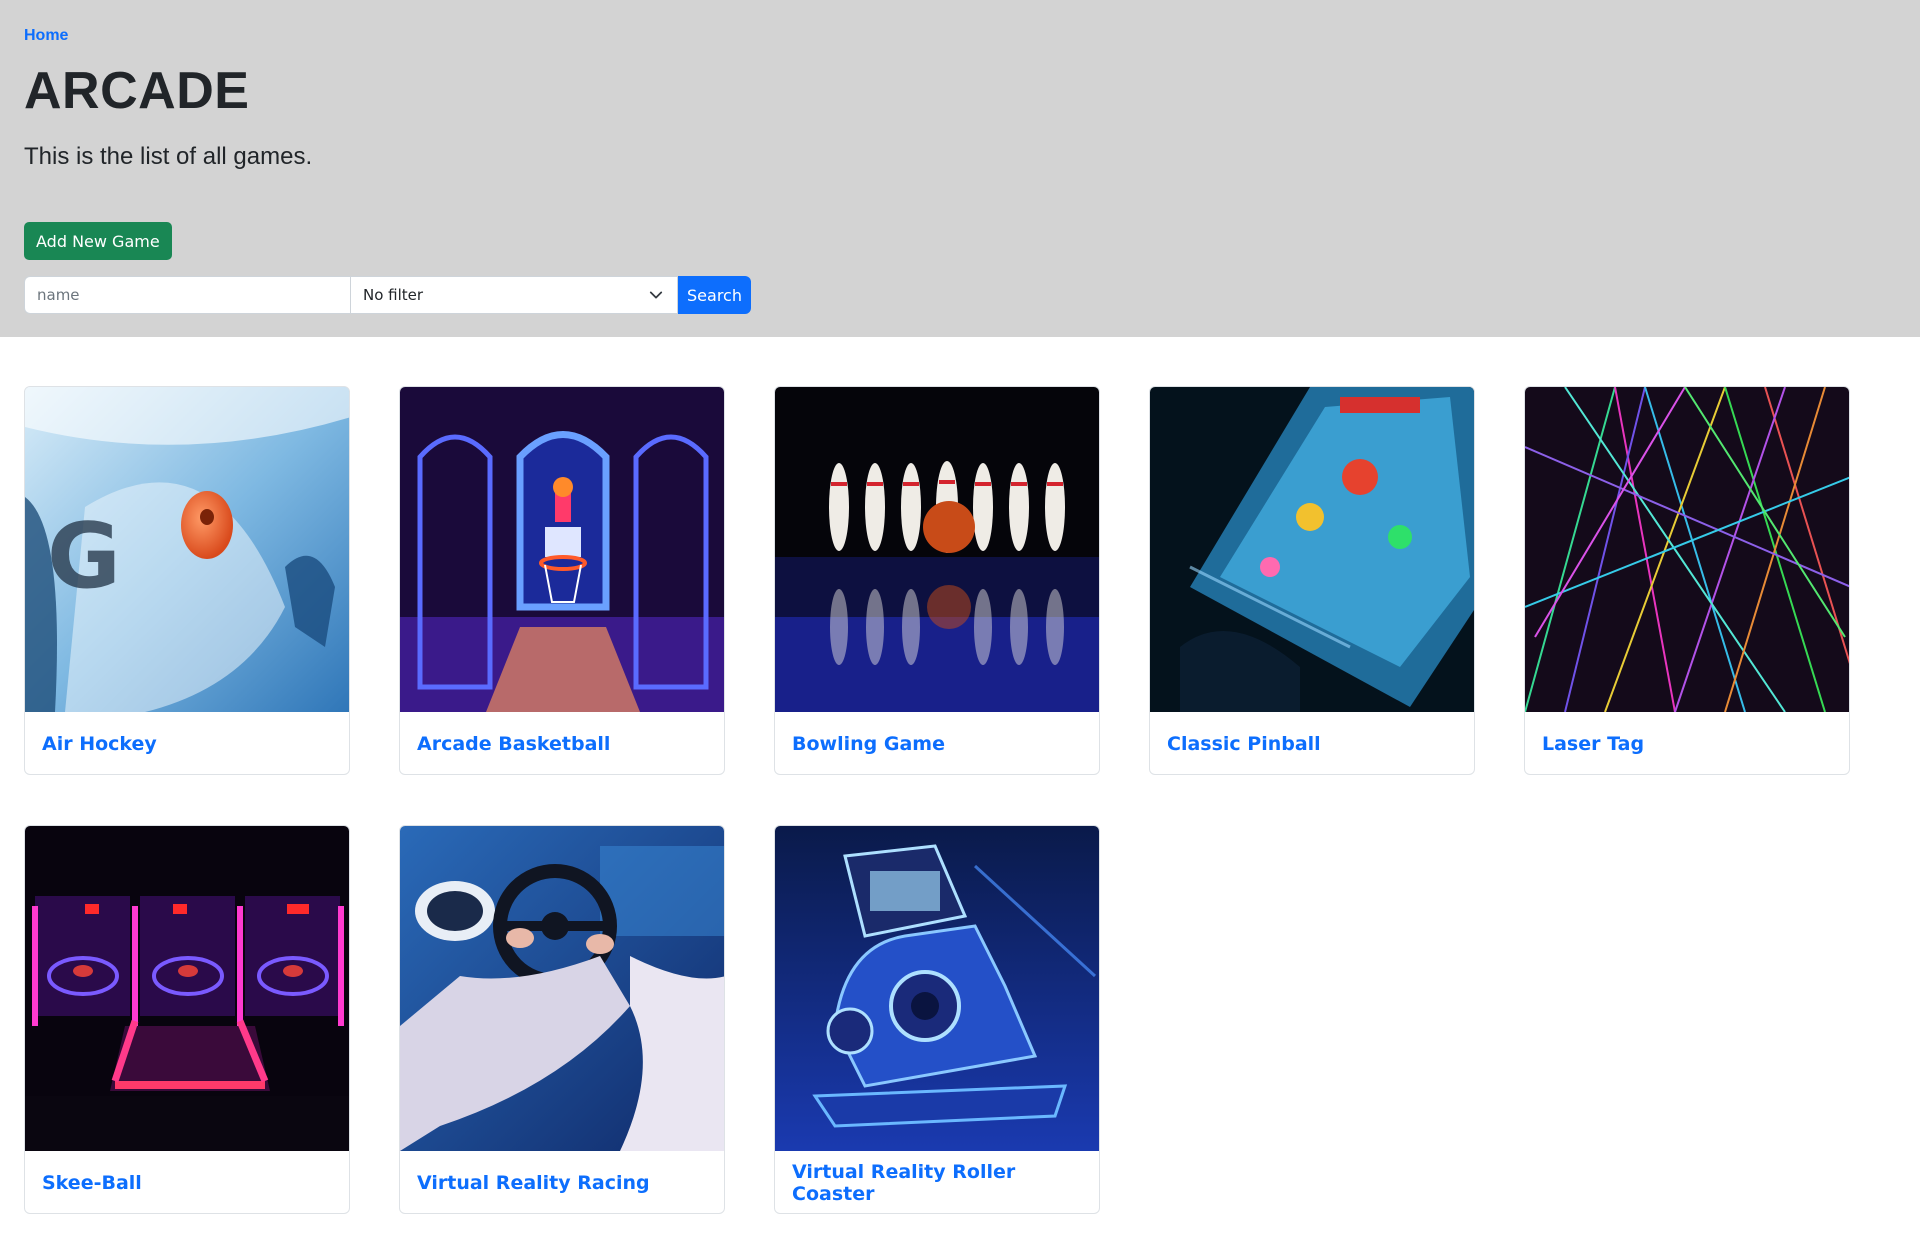 The image size is (1920, 1238). What do you see at coordinates (514, 295) in the screenshot?
I see `filter-select: No filter` at bounding box center [514, 295].